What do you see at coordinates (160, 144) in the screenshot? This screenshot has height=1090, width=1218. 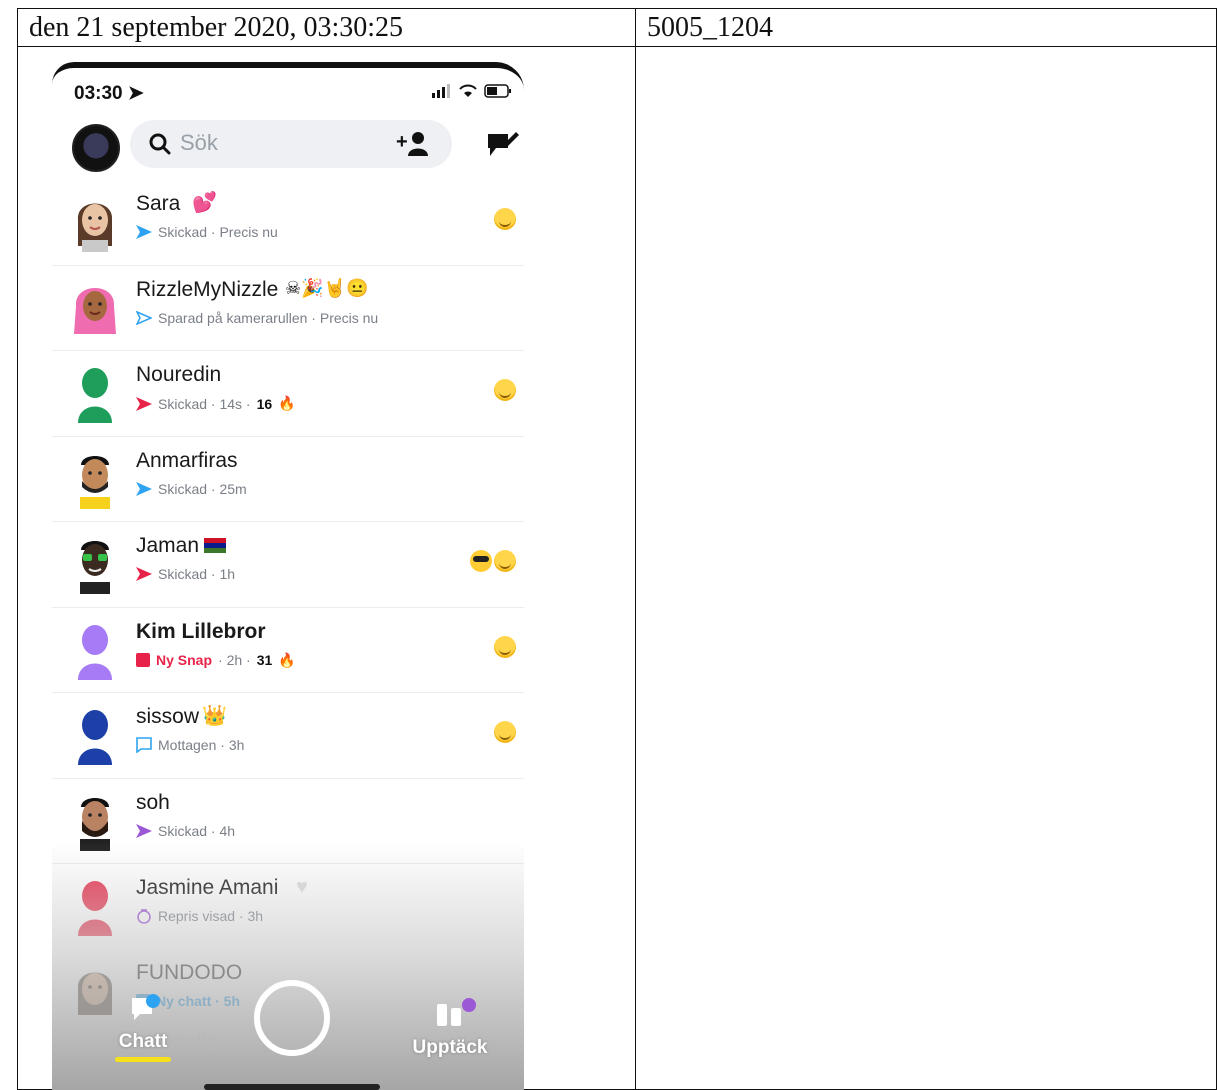 I see `search-icon` at bounding box center [160, 144].